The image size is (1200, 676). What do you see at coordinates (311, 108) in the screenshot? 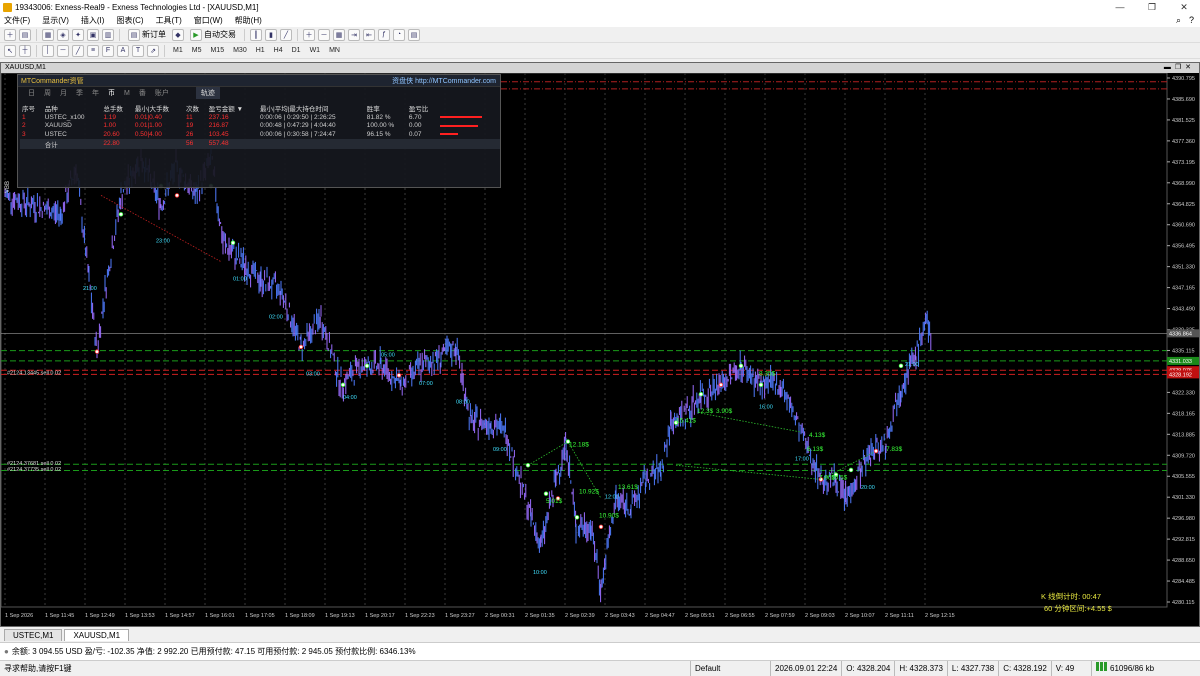
I see `col-hold: 最小|平均|最大持仓时间` at bounding box center [311, 108].